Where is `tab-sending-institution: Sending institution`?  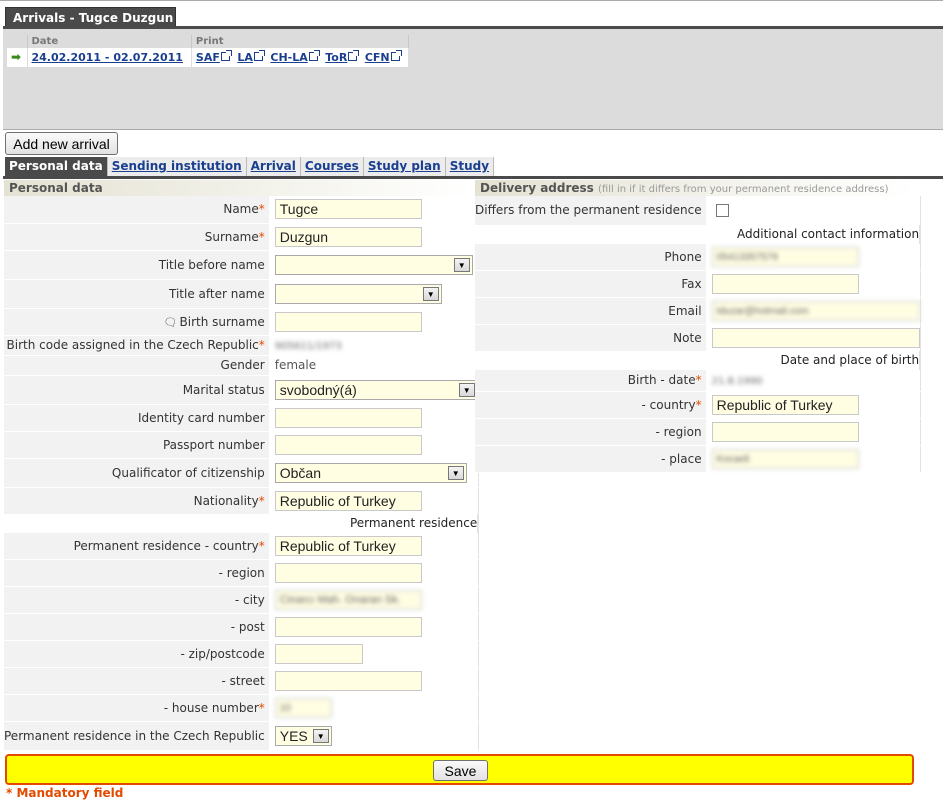 tab-sending-institution: Sending institution is located at coordinates (177, 166).